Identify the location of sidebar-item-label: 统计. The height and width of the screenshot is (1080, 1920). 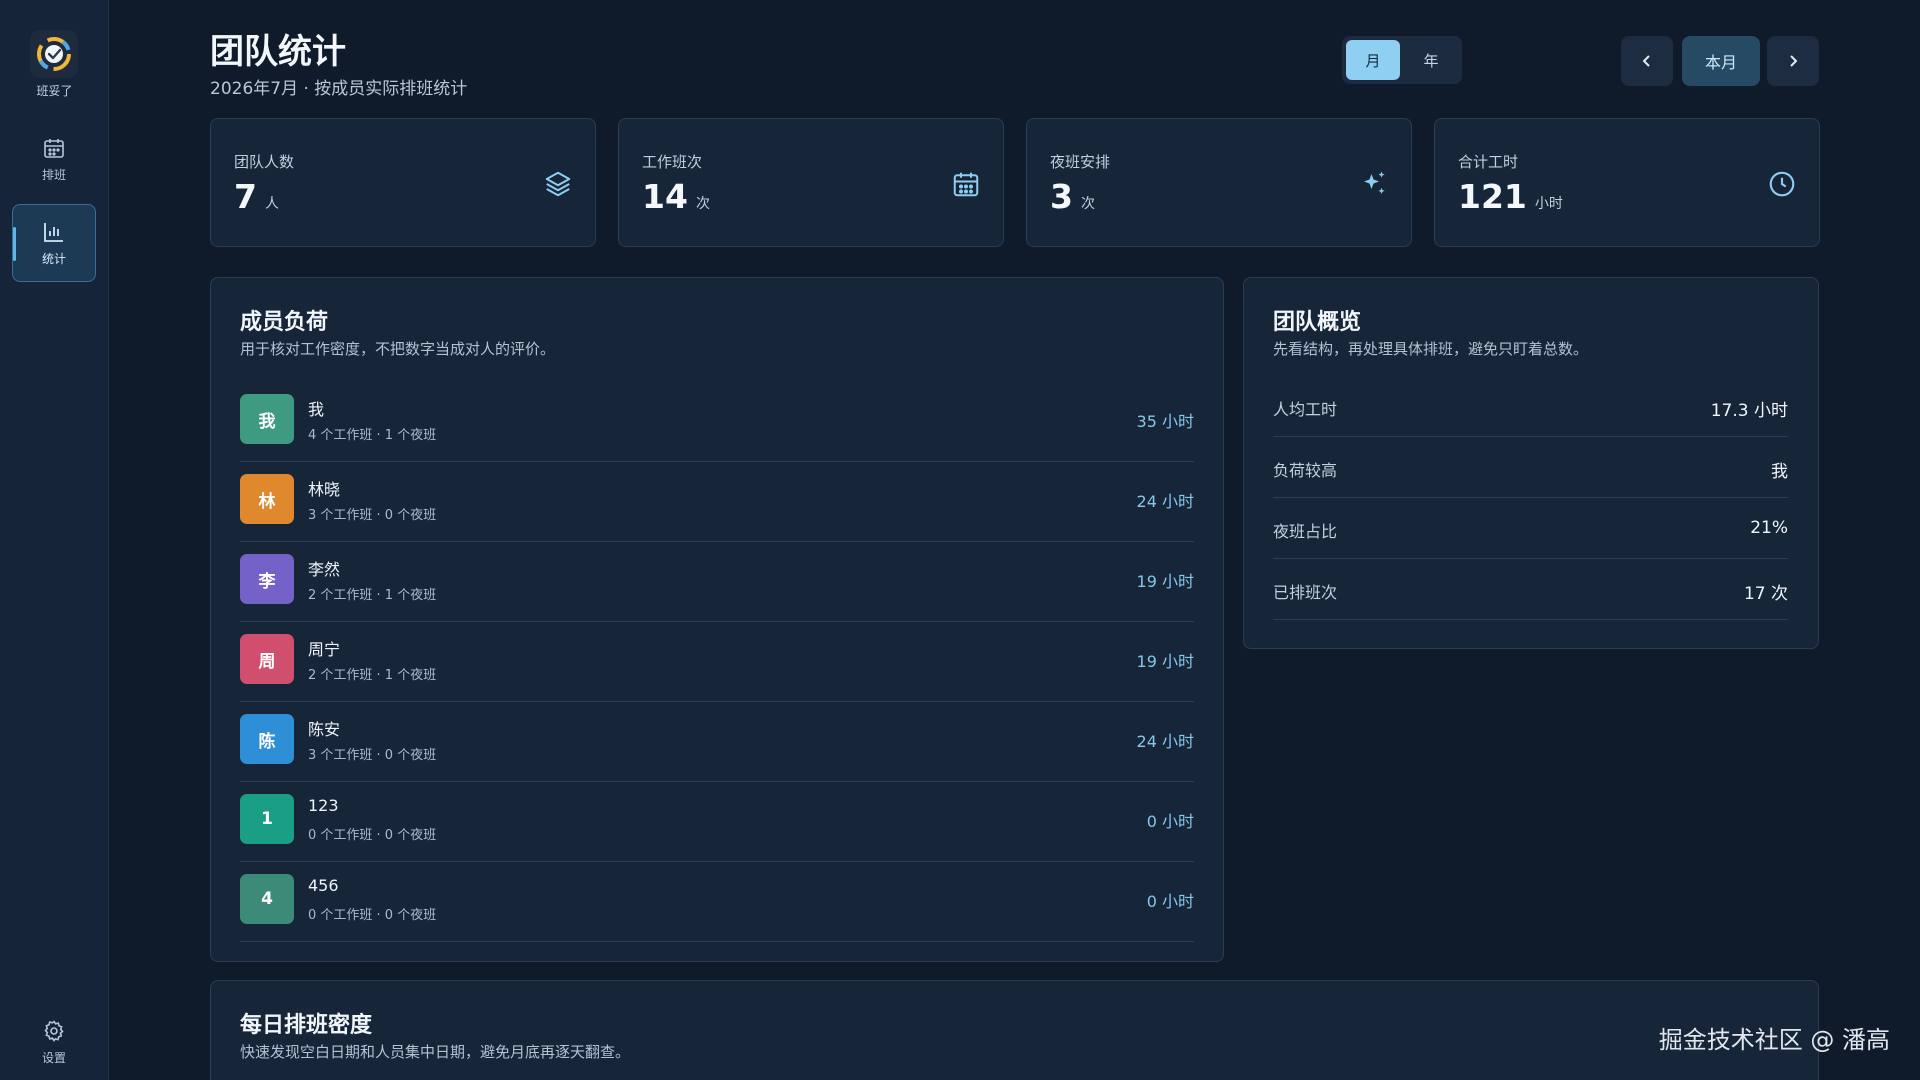
(53, 258).